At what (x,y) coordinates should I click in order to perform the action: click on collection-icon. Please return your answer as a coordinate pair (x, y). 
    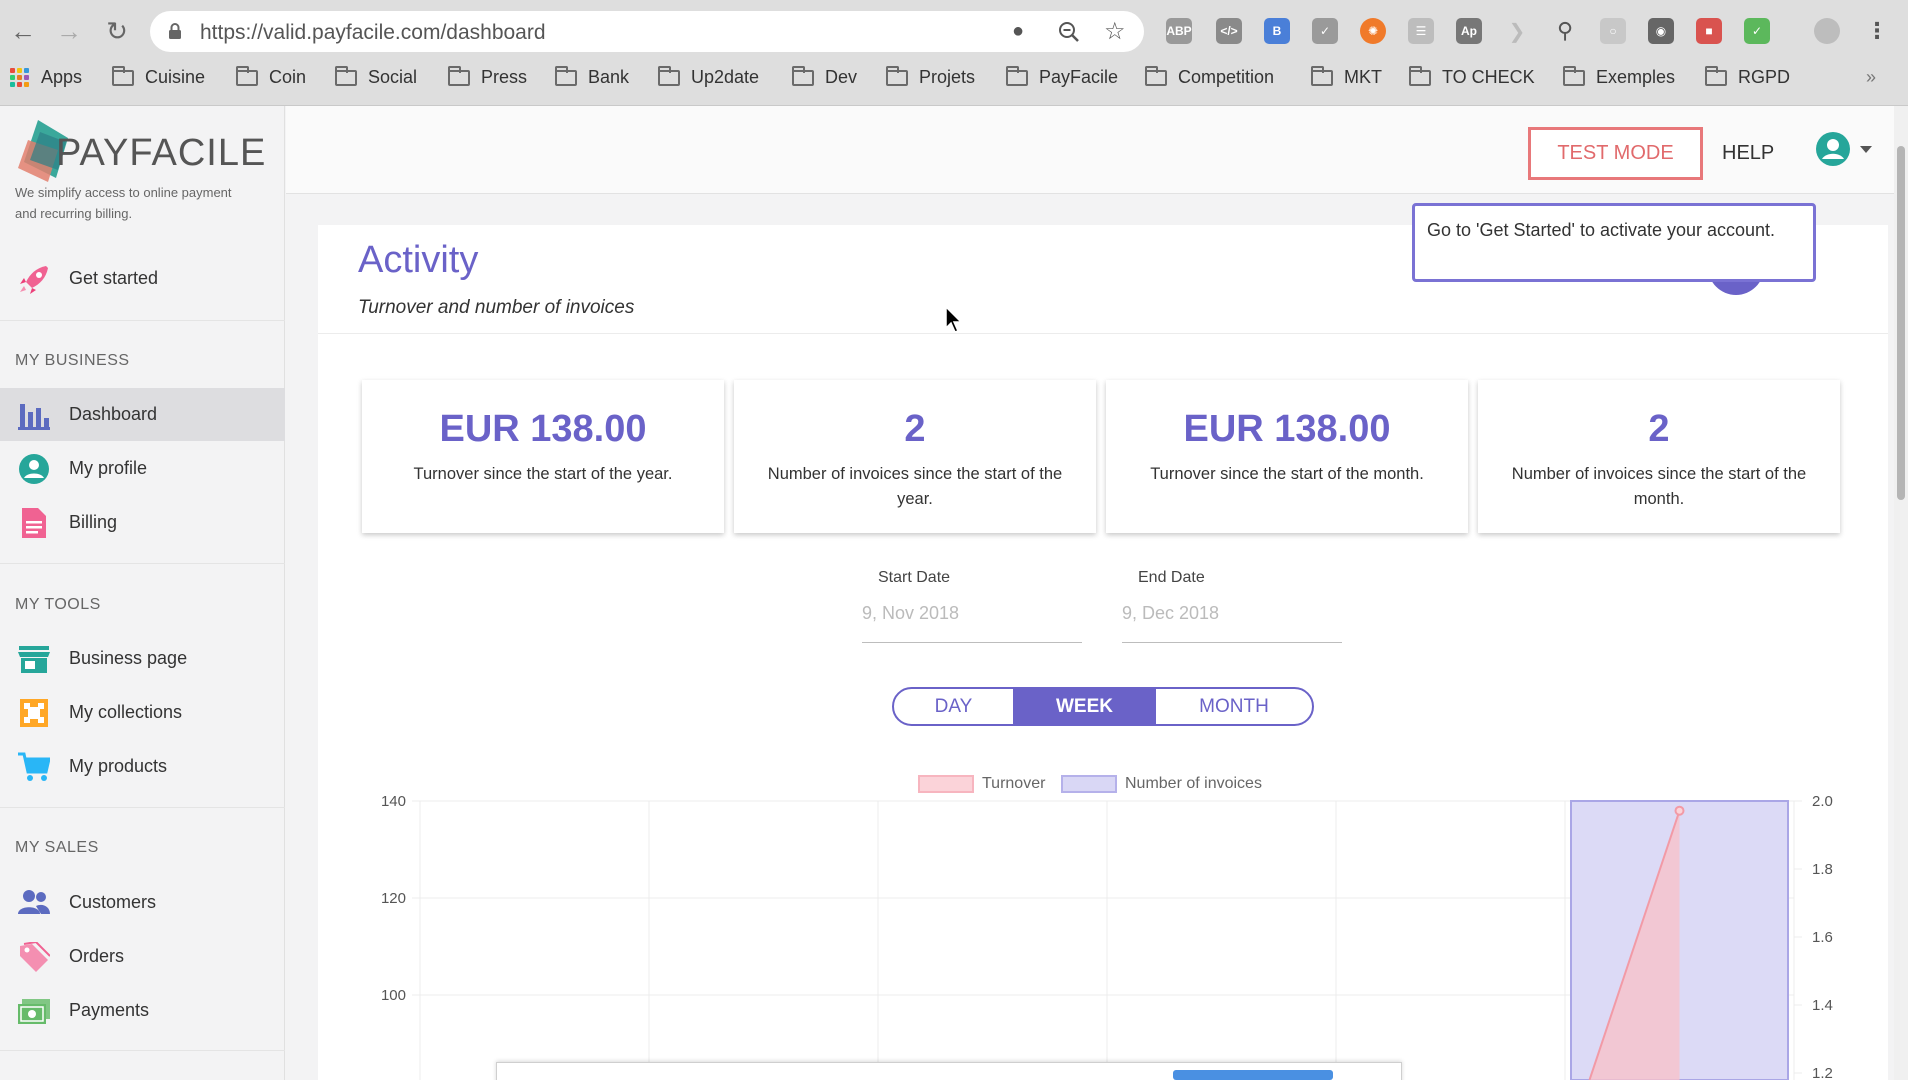
    Looking at the image, I should click on (34, 713).